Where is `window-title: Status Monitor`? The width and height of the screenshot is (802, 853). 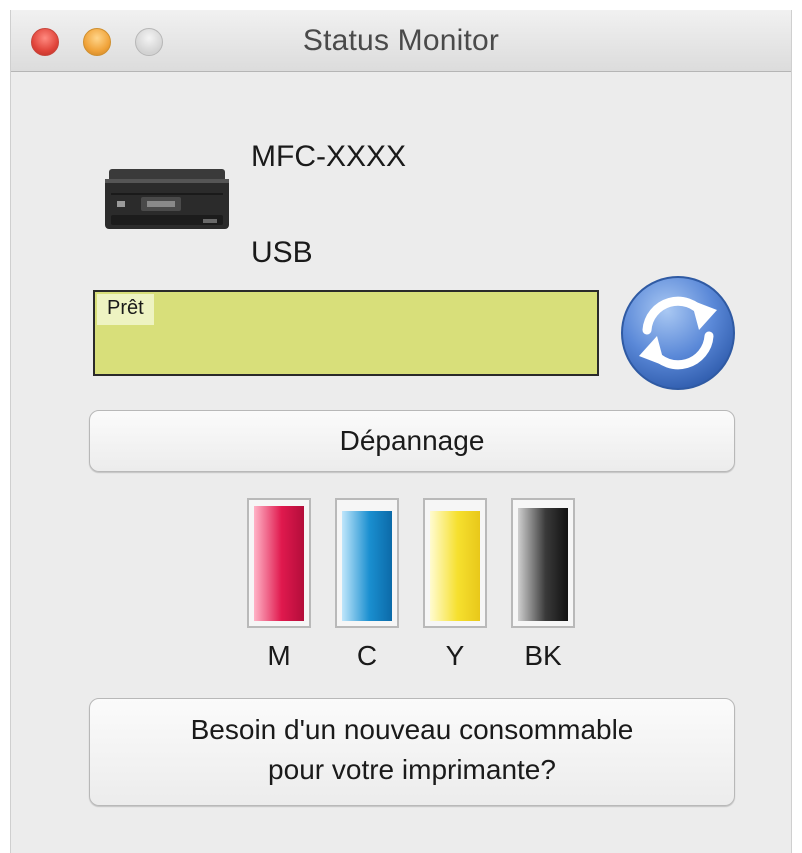 window-title: Status Monitor is located at coordinates (401, 40).